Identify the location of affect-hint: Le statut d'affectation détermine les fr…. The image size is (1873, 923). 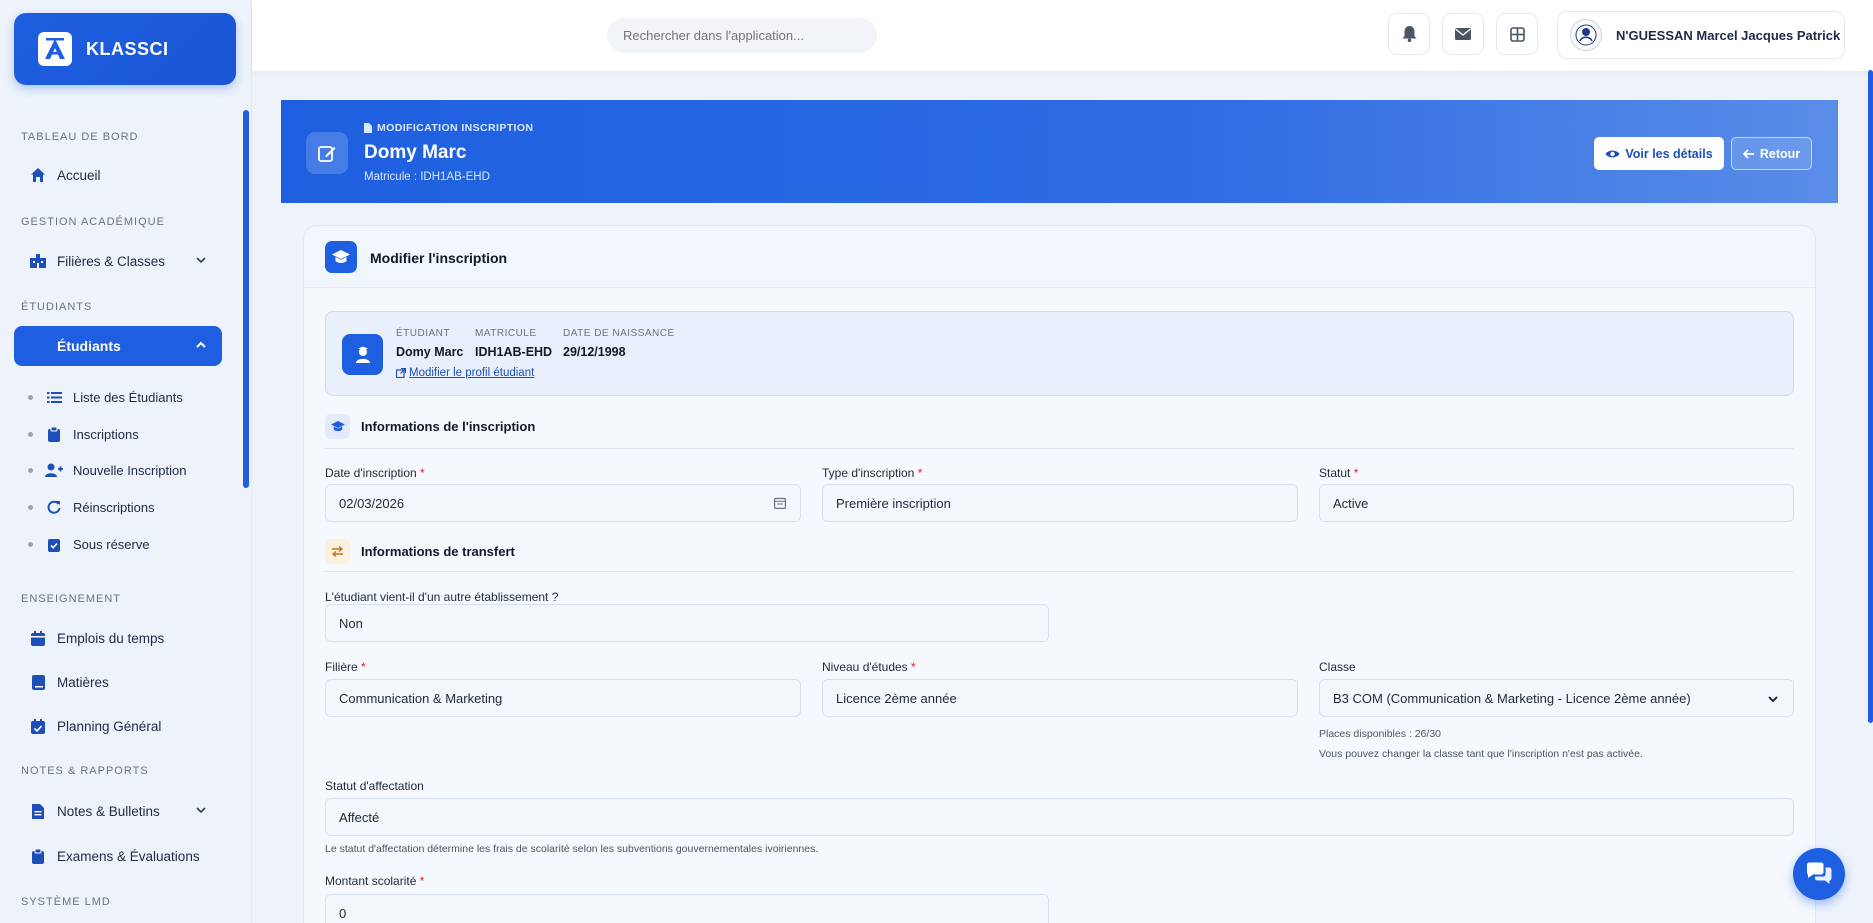
(572, 849).